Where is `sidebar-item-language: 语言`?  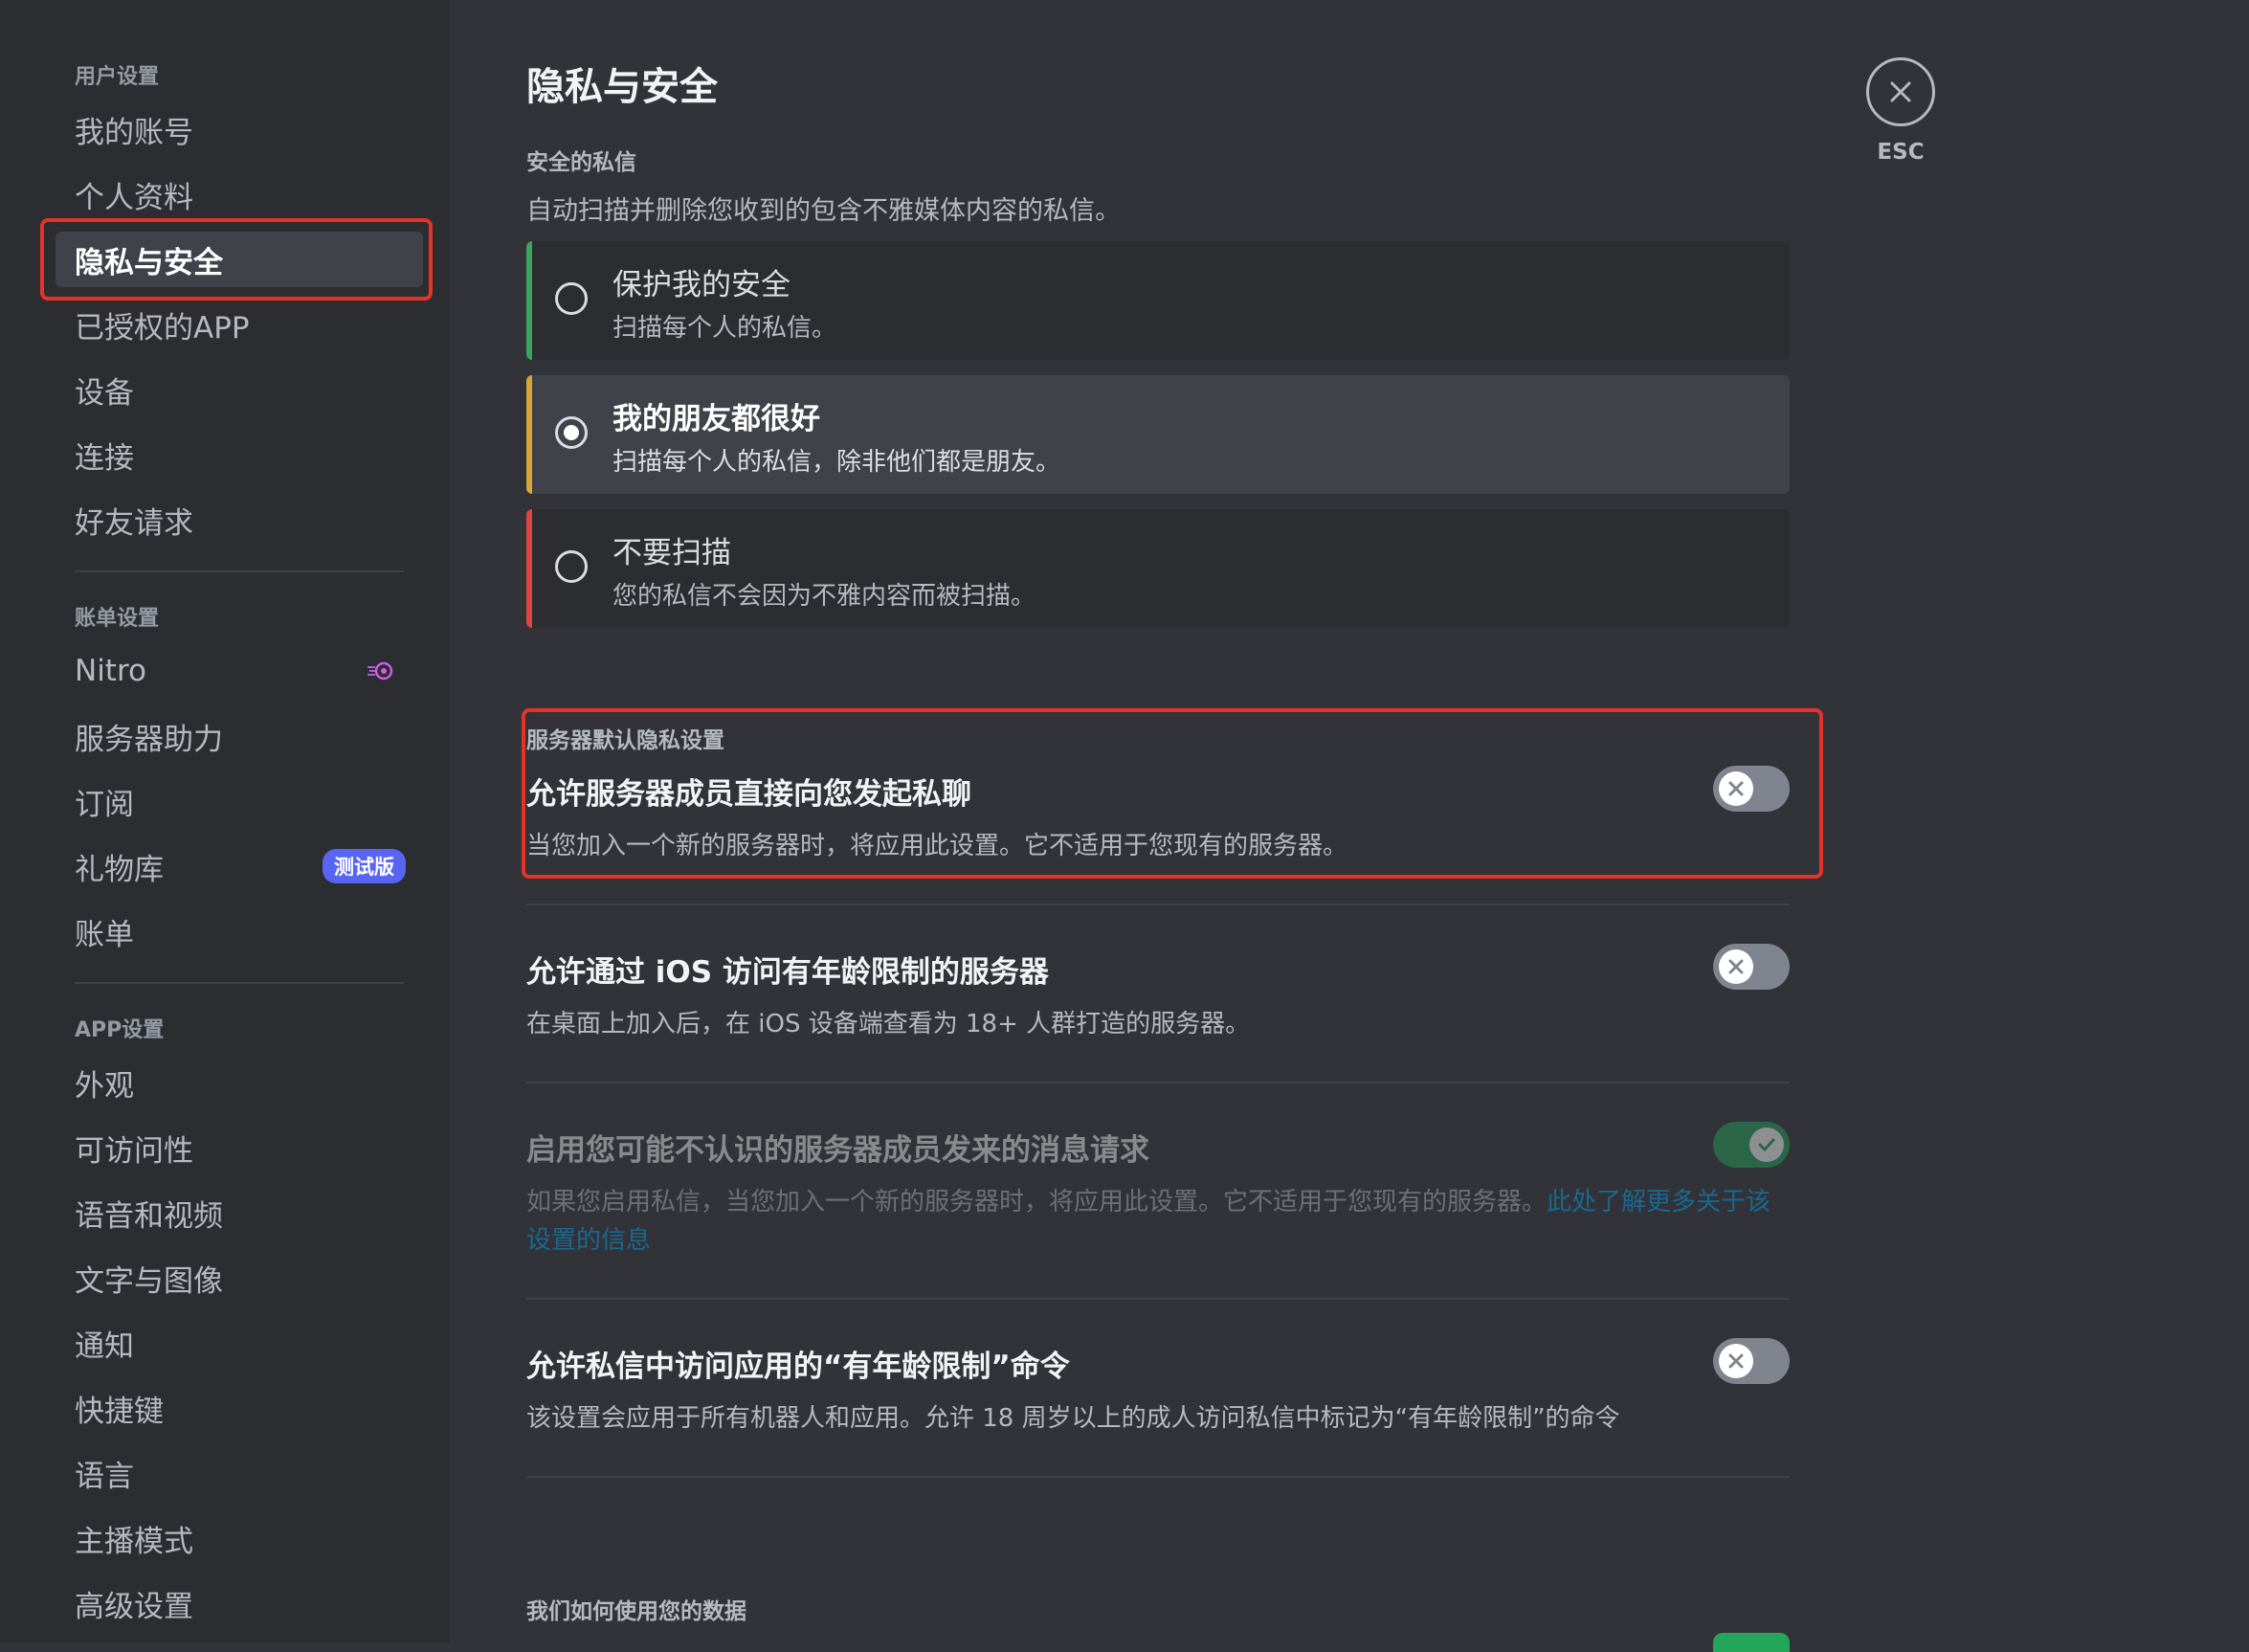
sidebar-item-language: 语言 is located at coordinates (240, 1473).